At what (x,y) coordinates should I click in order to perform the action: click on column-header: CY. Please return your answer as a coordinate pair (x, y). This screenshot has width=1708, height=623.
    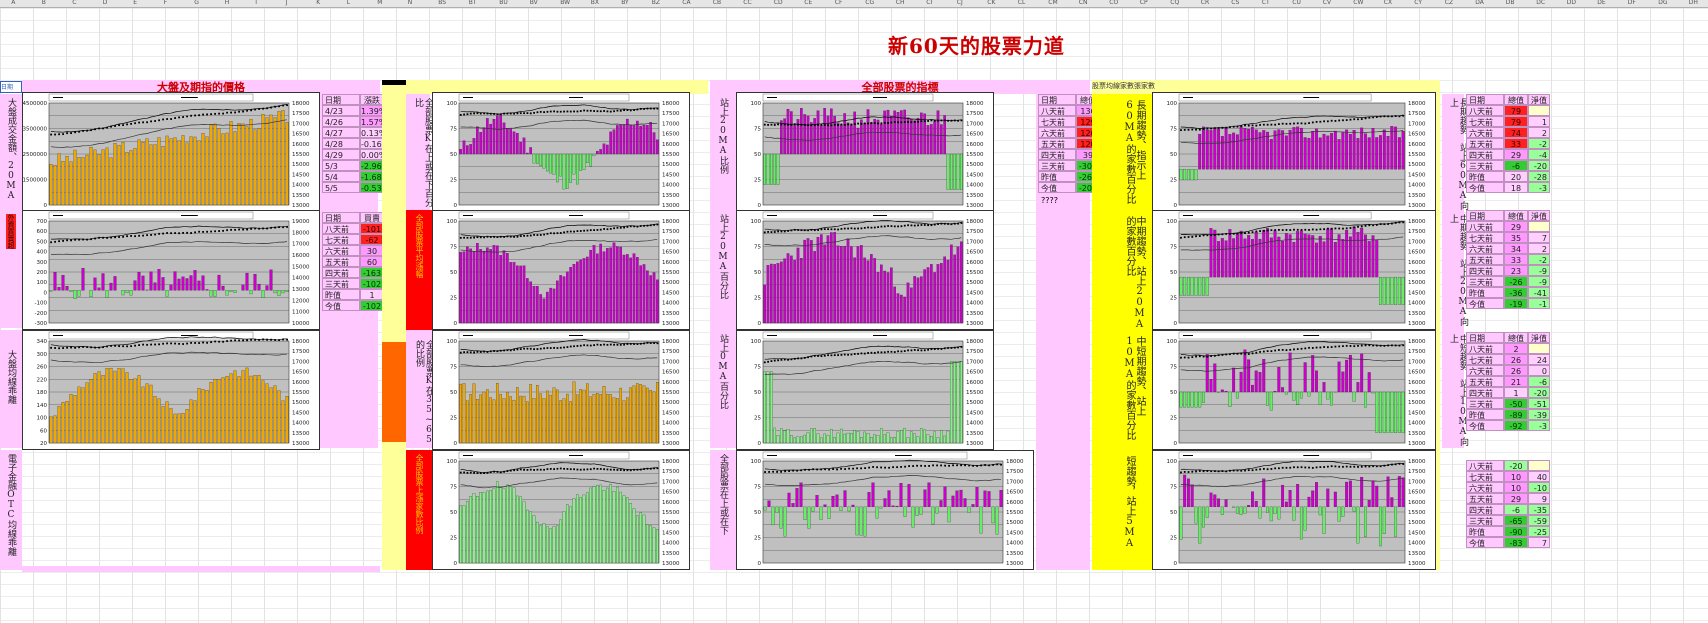
    Looking at the image, I should click on (1418, 3).